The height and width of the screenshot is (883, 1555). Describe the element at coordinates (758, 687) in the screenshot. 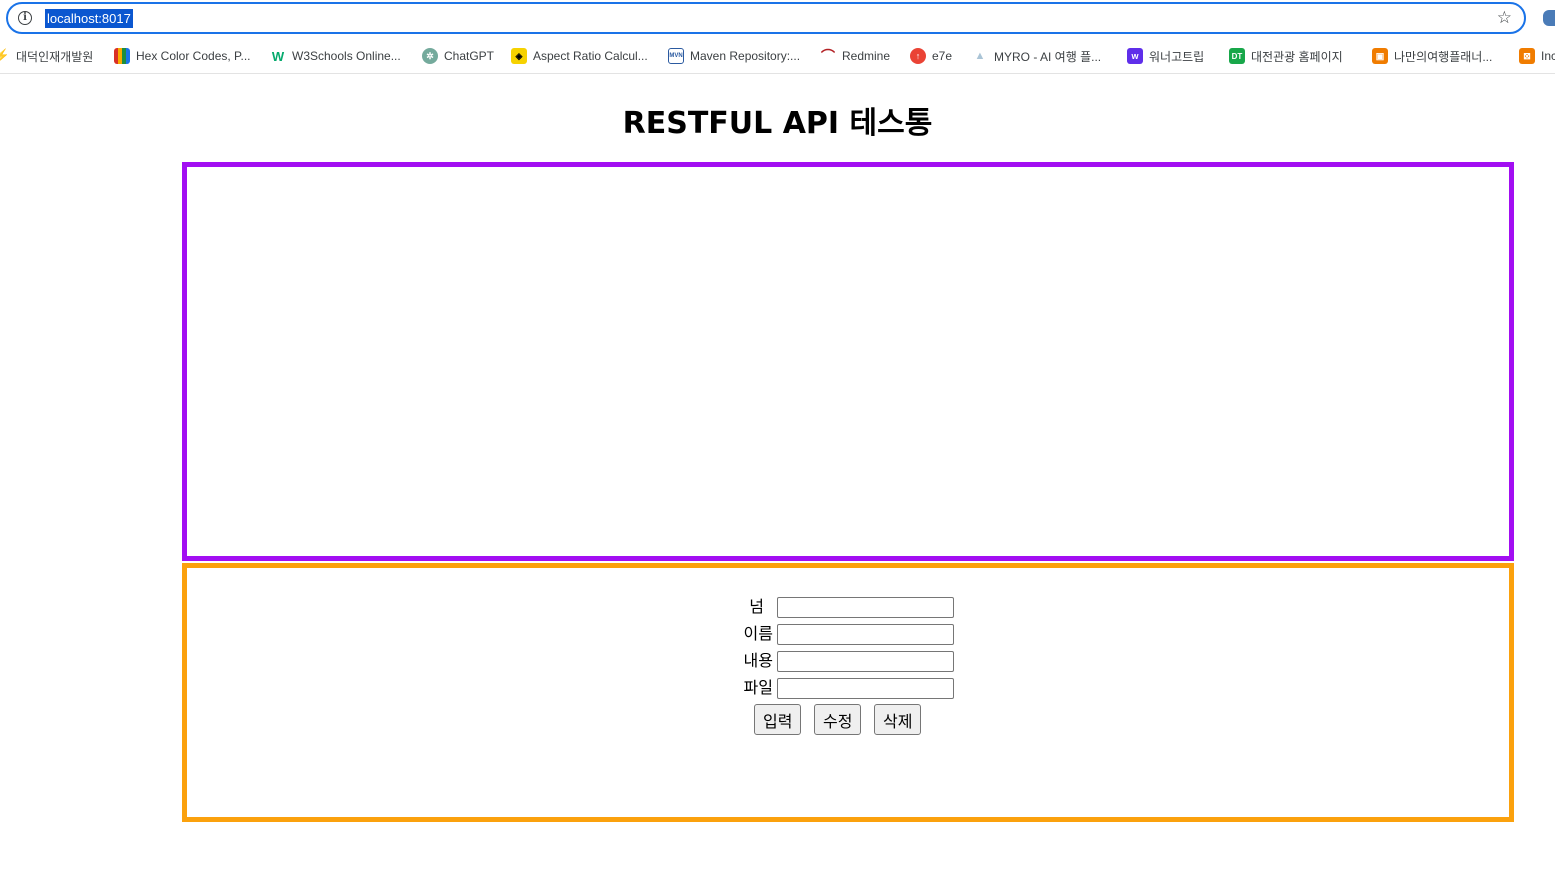

I see `file-label: 파일` at that location.